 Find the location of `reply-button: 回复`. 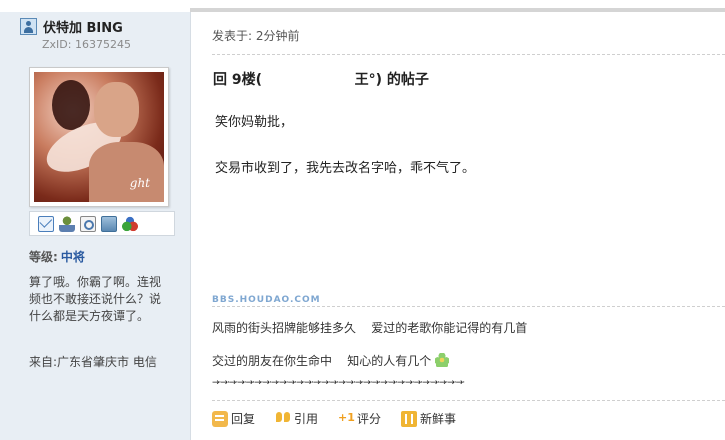

reply-button: 回复 is located at coordinates (233, 418).